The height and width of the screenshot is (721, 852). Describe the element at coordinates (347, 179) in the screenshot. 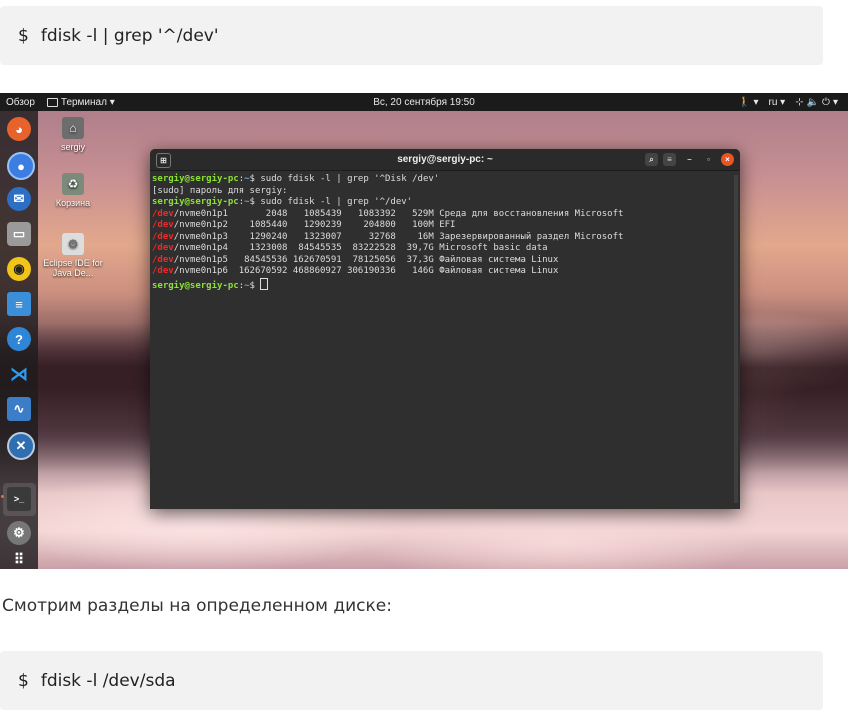

I see `command-text: sudo fdisk -l | grep '^Disk /dev'` at that location.